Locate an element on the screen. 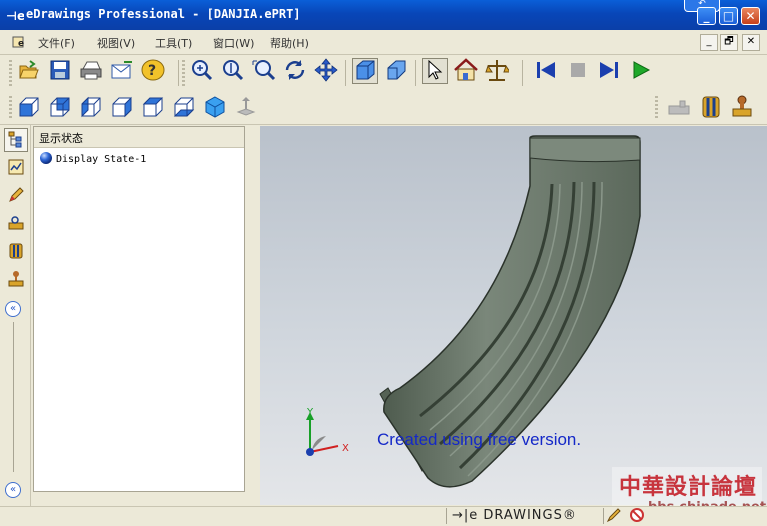 Image resolution: width=767 pixels, height=526 pixels. section-view-icon is located at coordinates (711, 108).